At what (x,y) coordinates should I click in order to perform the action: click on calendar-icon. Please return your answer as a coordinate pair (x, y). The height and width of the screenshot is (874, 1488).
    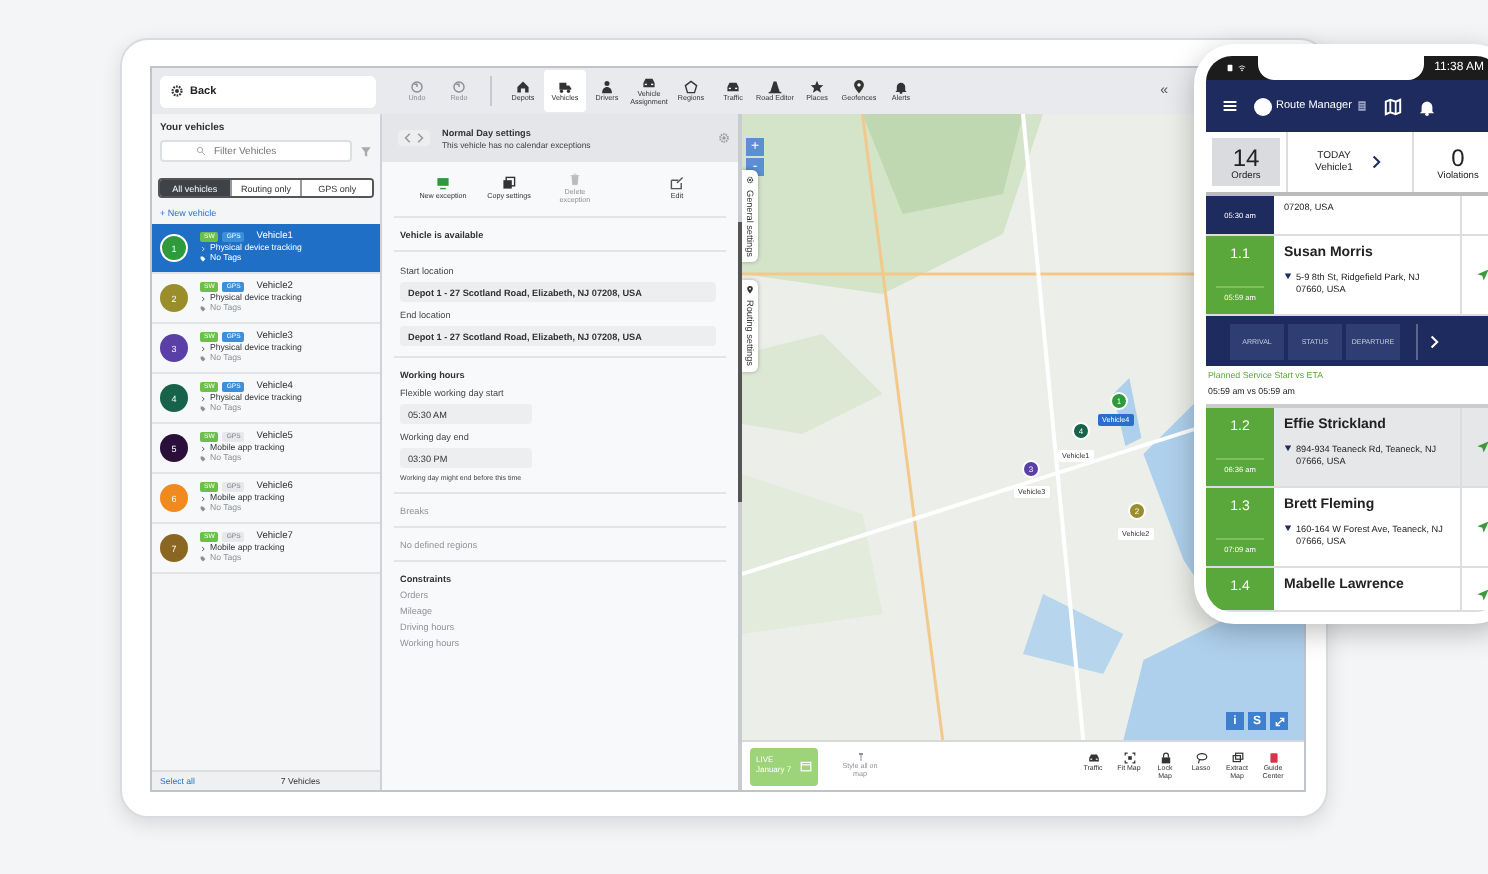
    Looking at the image, I should click on (806, 766).